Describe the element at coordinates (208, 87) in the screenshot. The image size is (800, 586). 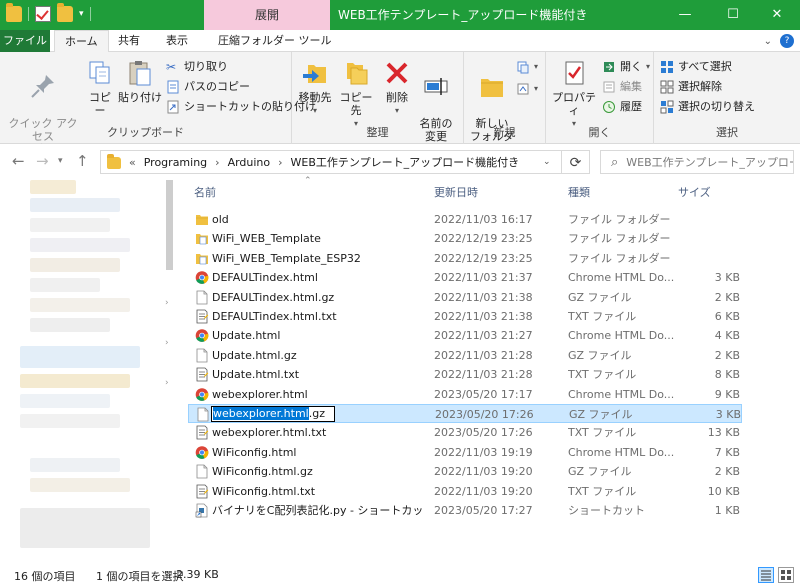
I see `copy-path-button: パスのコピー` at that location.